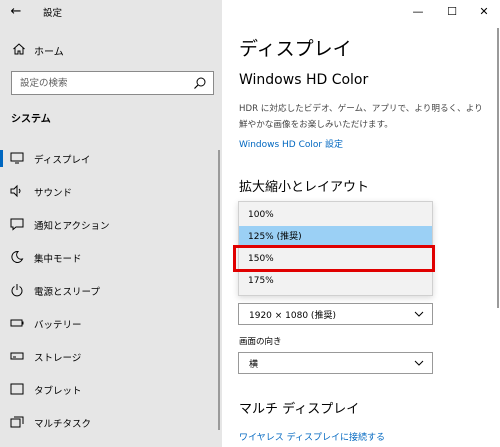  Describe the element at coordinates (334, 258) in the screenshot. I see `callout-highlight-box` at that location.